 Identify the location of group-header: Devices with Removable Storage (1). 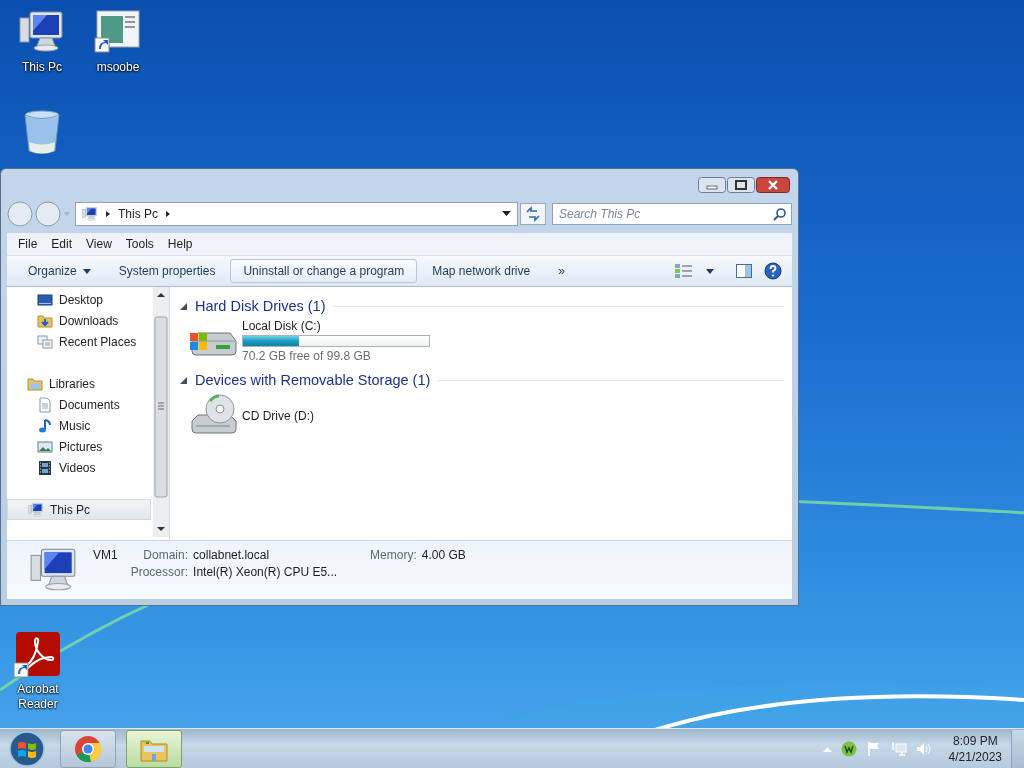
(313, 380).